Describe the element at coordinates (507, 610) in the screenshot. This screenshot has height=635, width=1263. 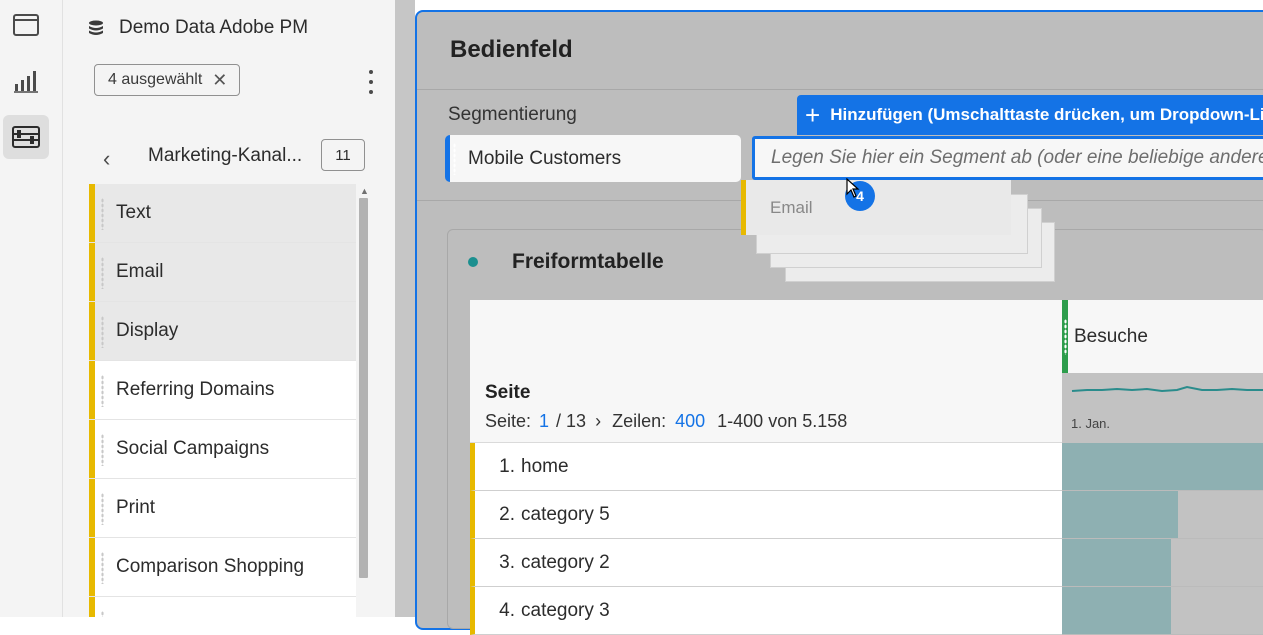
I see `row-number: 4.` at that location.